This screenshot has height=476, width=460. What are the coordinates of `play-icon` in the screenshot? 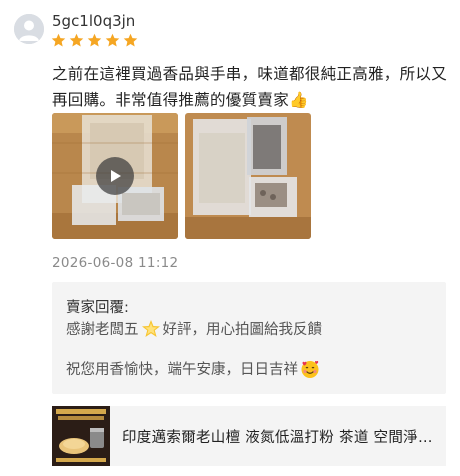 It's located at (116, 176).